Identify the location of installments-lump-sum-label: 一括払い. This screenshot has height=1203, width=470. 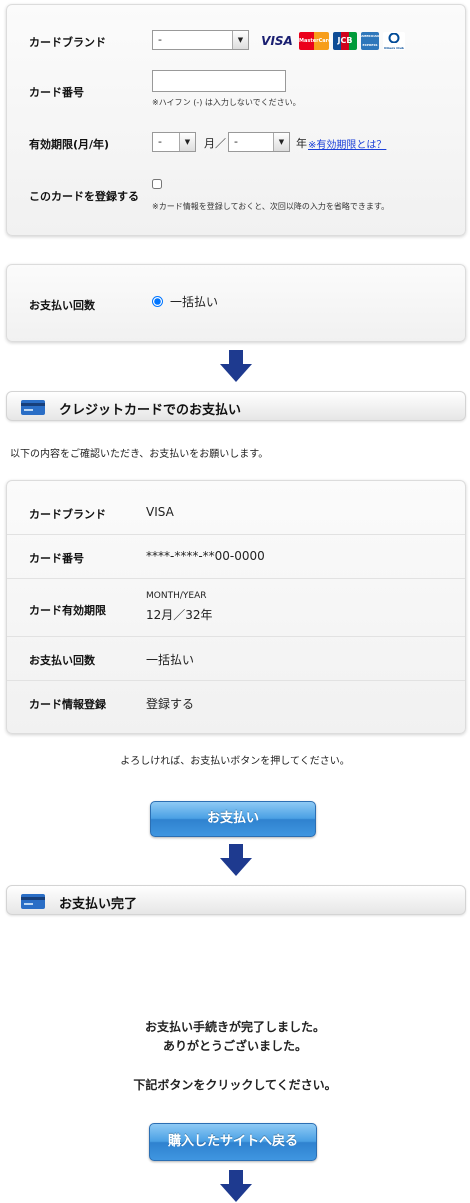
(194, 302).